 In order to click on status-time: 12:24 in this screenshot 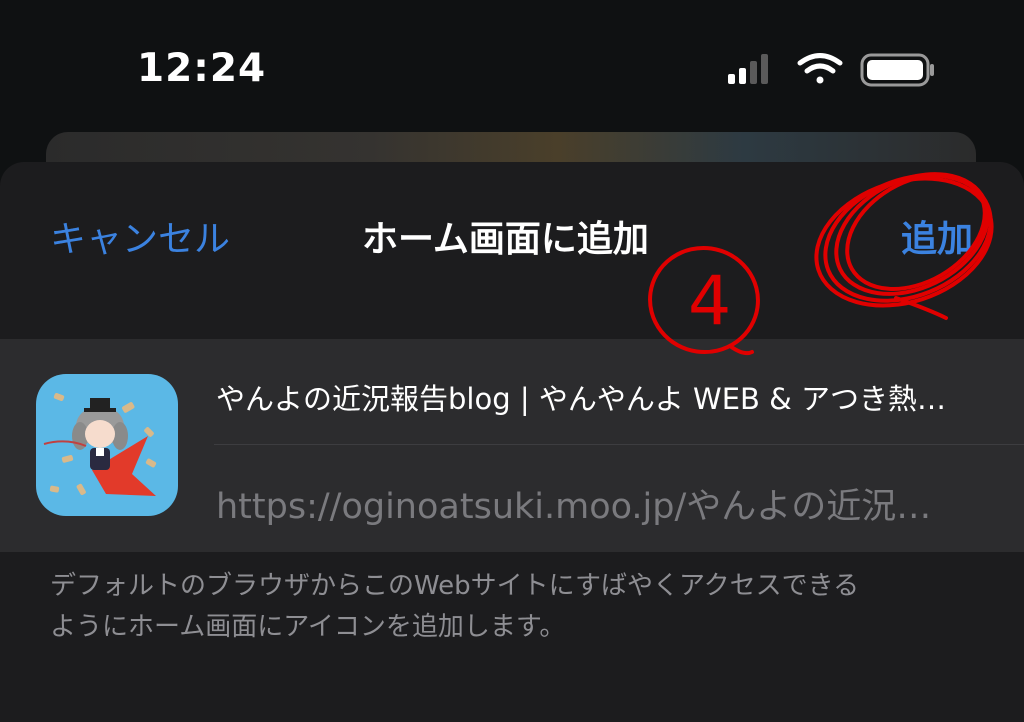, I will do `click(202, 68)`.